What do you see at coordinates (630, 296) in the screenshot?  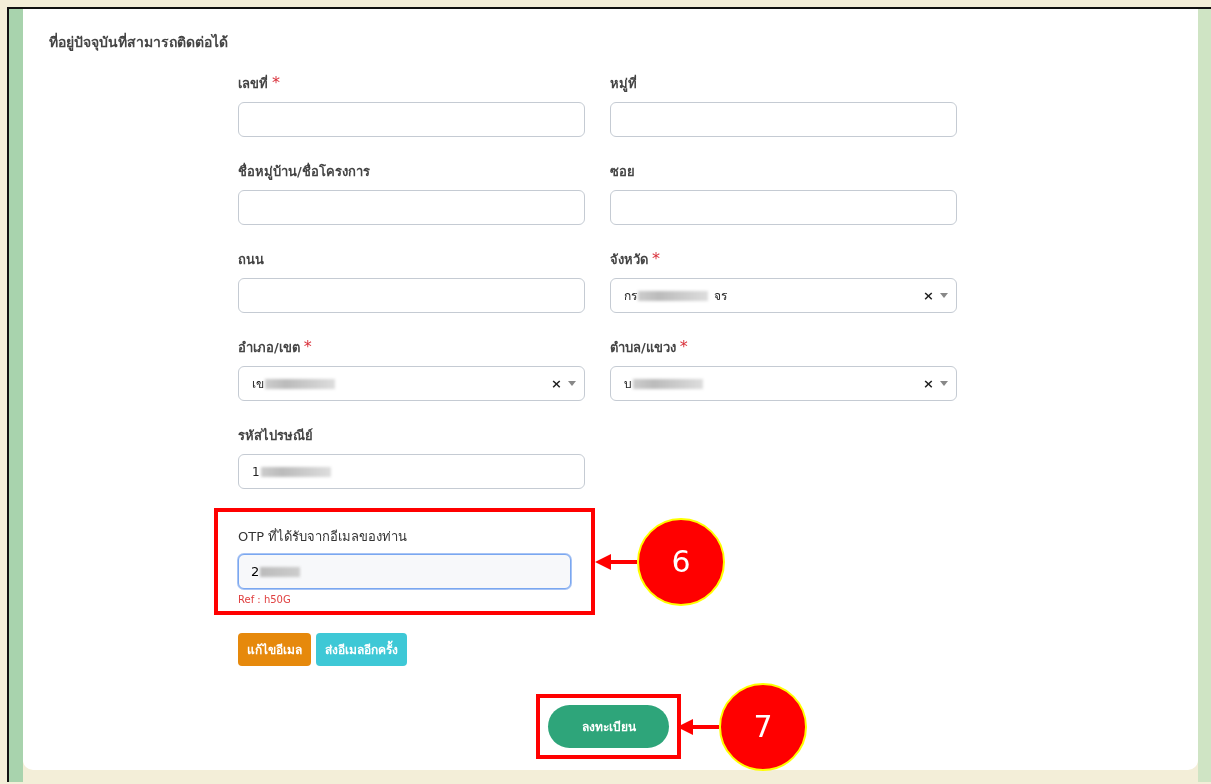 I see `field-value: กร` at bounding box center [630, 296].